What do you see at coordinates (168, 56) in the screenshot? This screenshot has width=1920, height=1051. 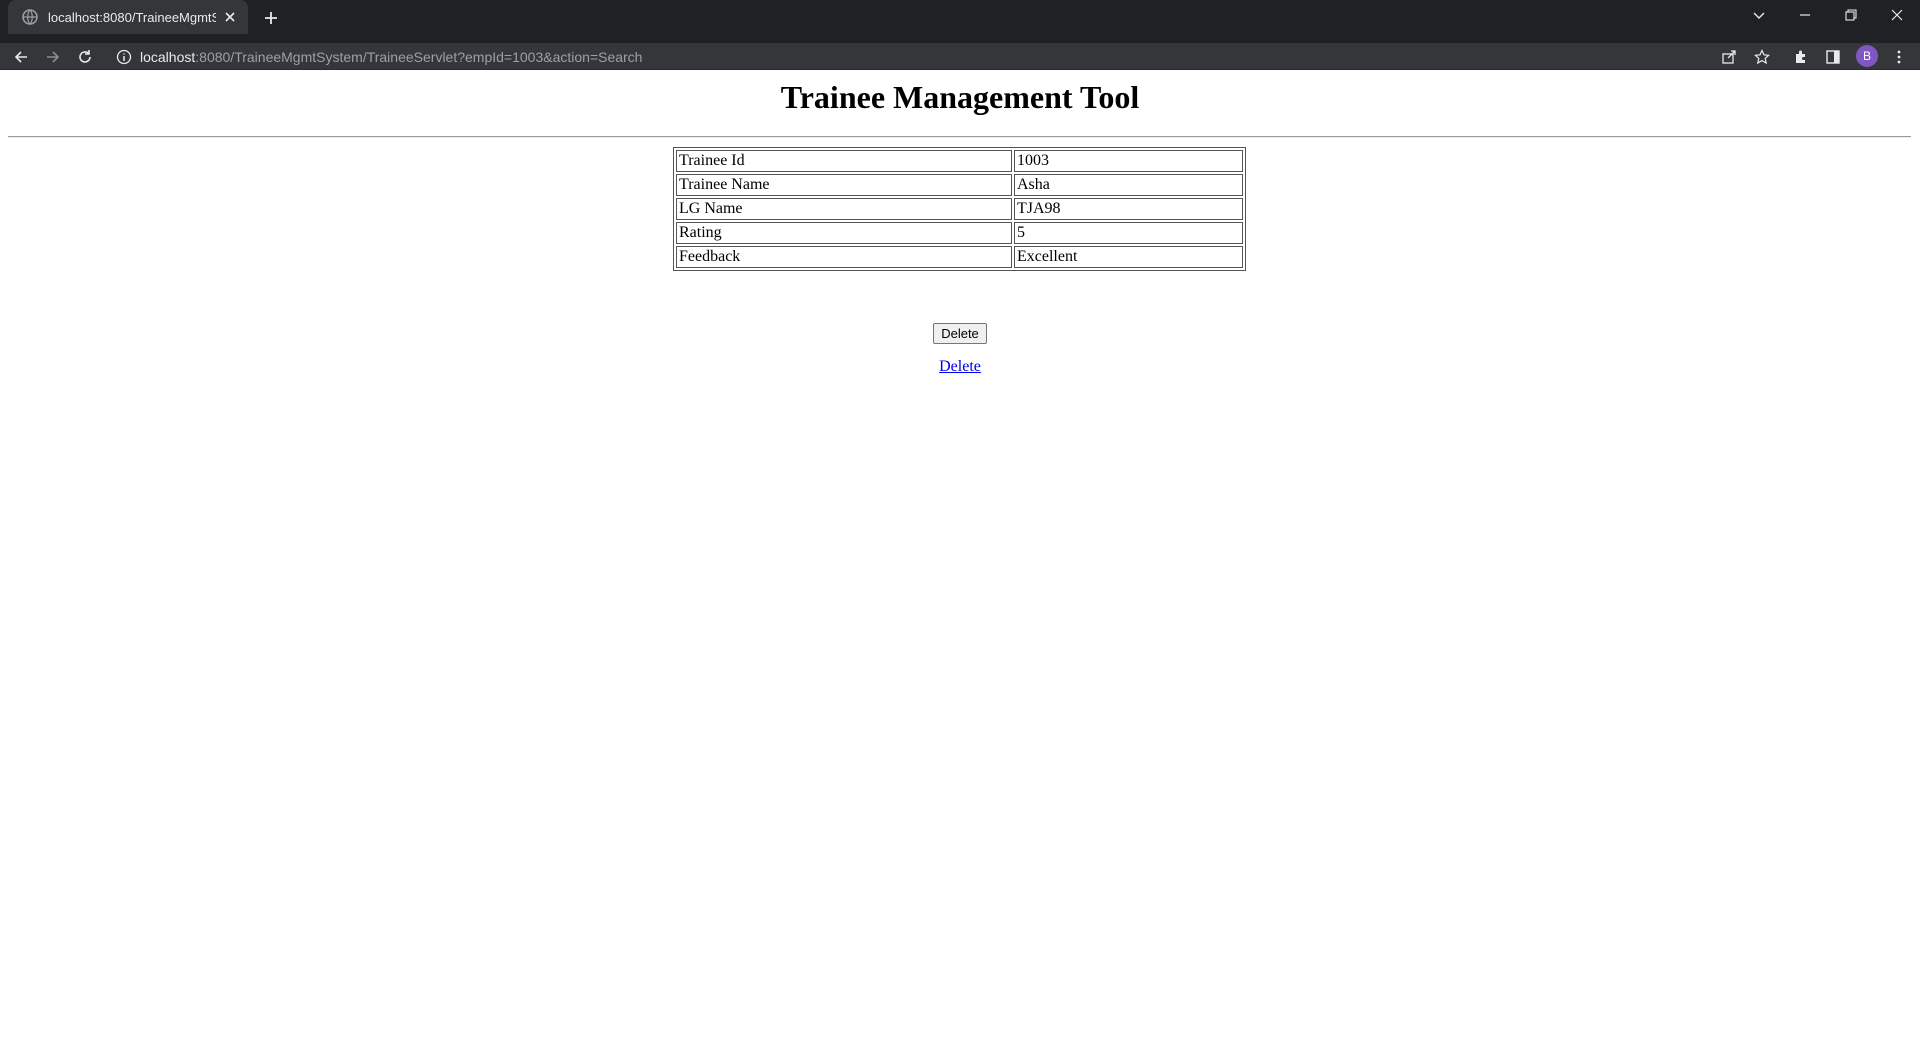 I see `url-host: localhost` at bounding box center [168, 56].